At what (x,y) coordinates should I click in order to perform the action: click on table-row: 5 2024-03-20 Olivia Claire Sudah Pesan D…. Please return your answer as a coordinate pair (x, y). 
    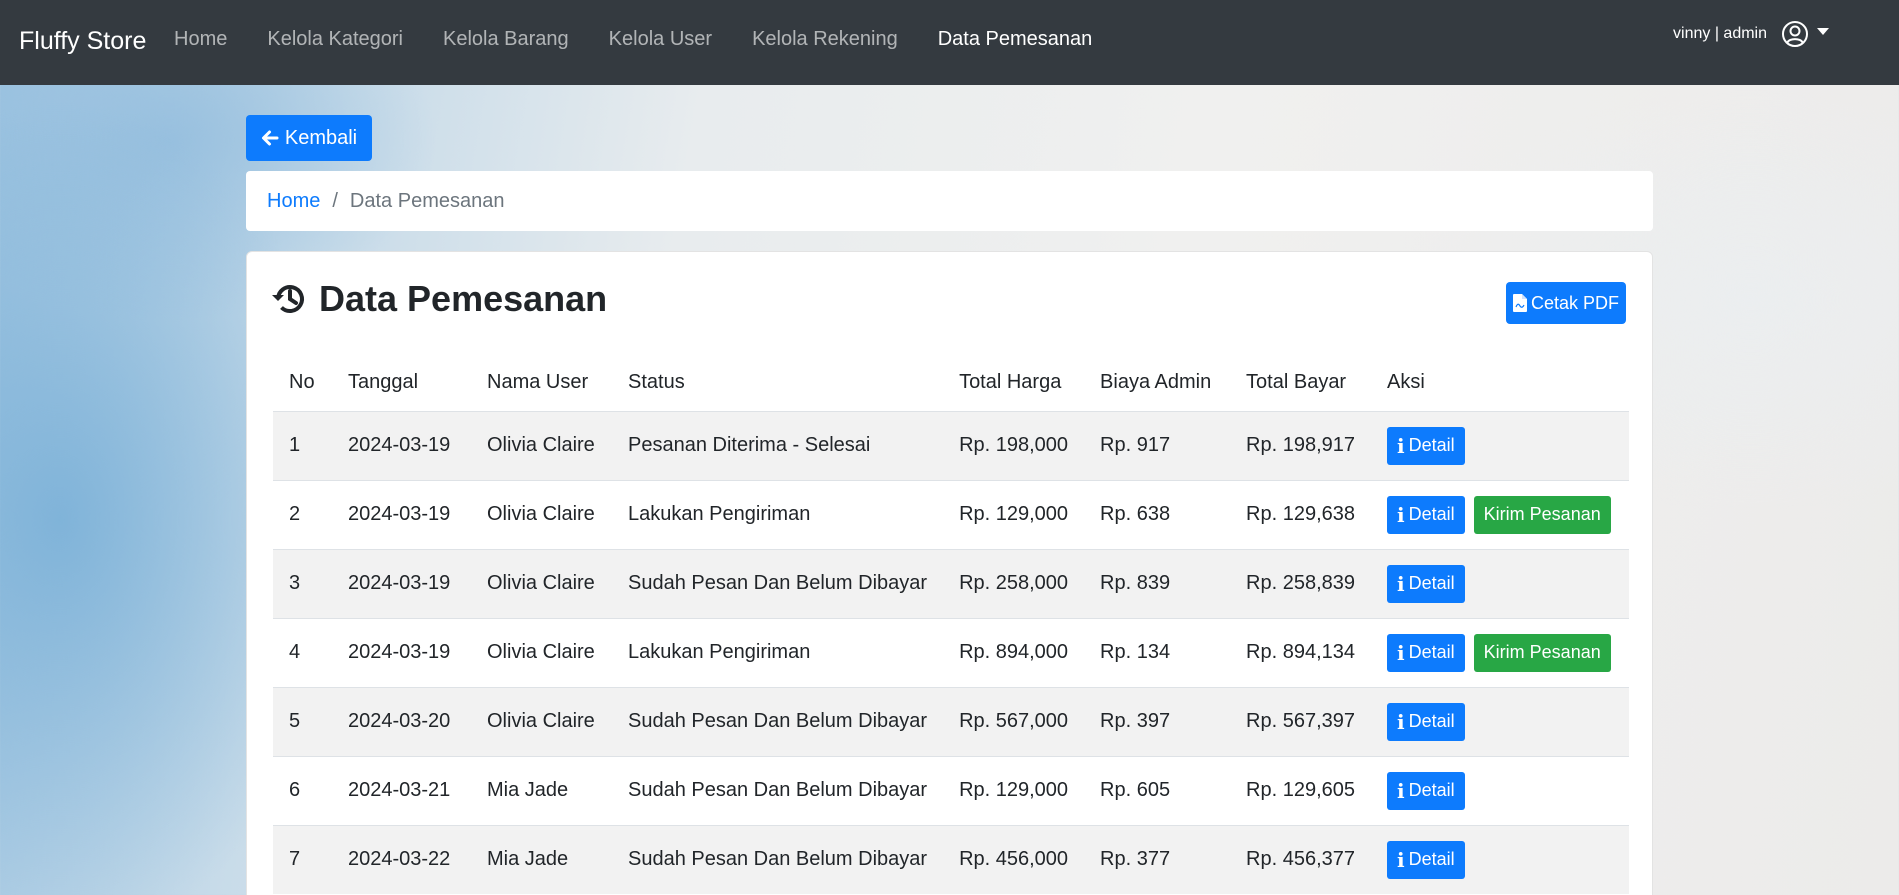
    Looking at the image, I should click on (951, 721).